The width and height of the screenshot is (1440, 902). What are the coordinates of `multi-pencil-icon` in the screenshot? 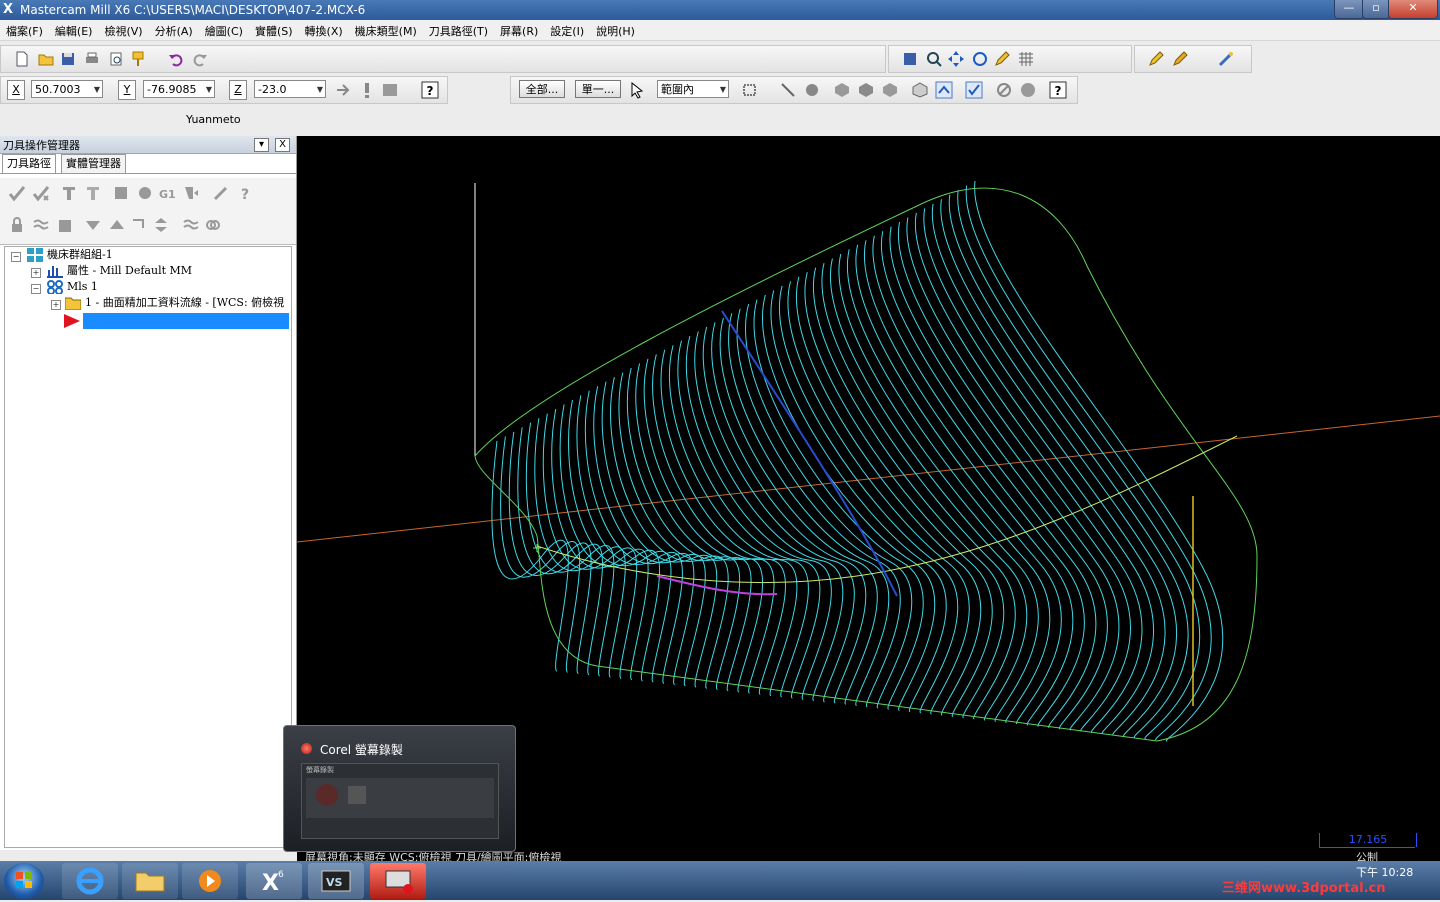 It's located at (1180, 59).